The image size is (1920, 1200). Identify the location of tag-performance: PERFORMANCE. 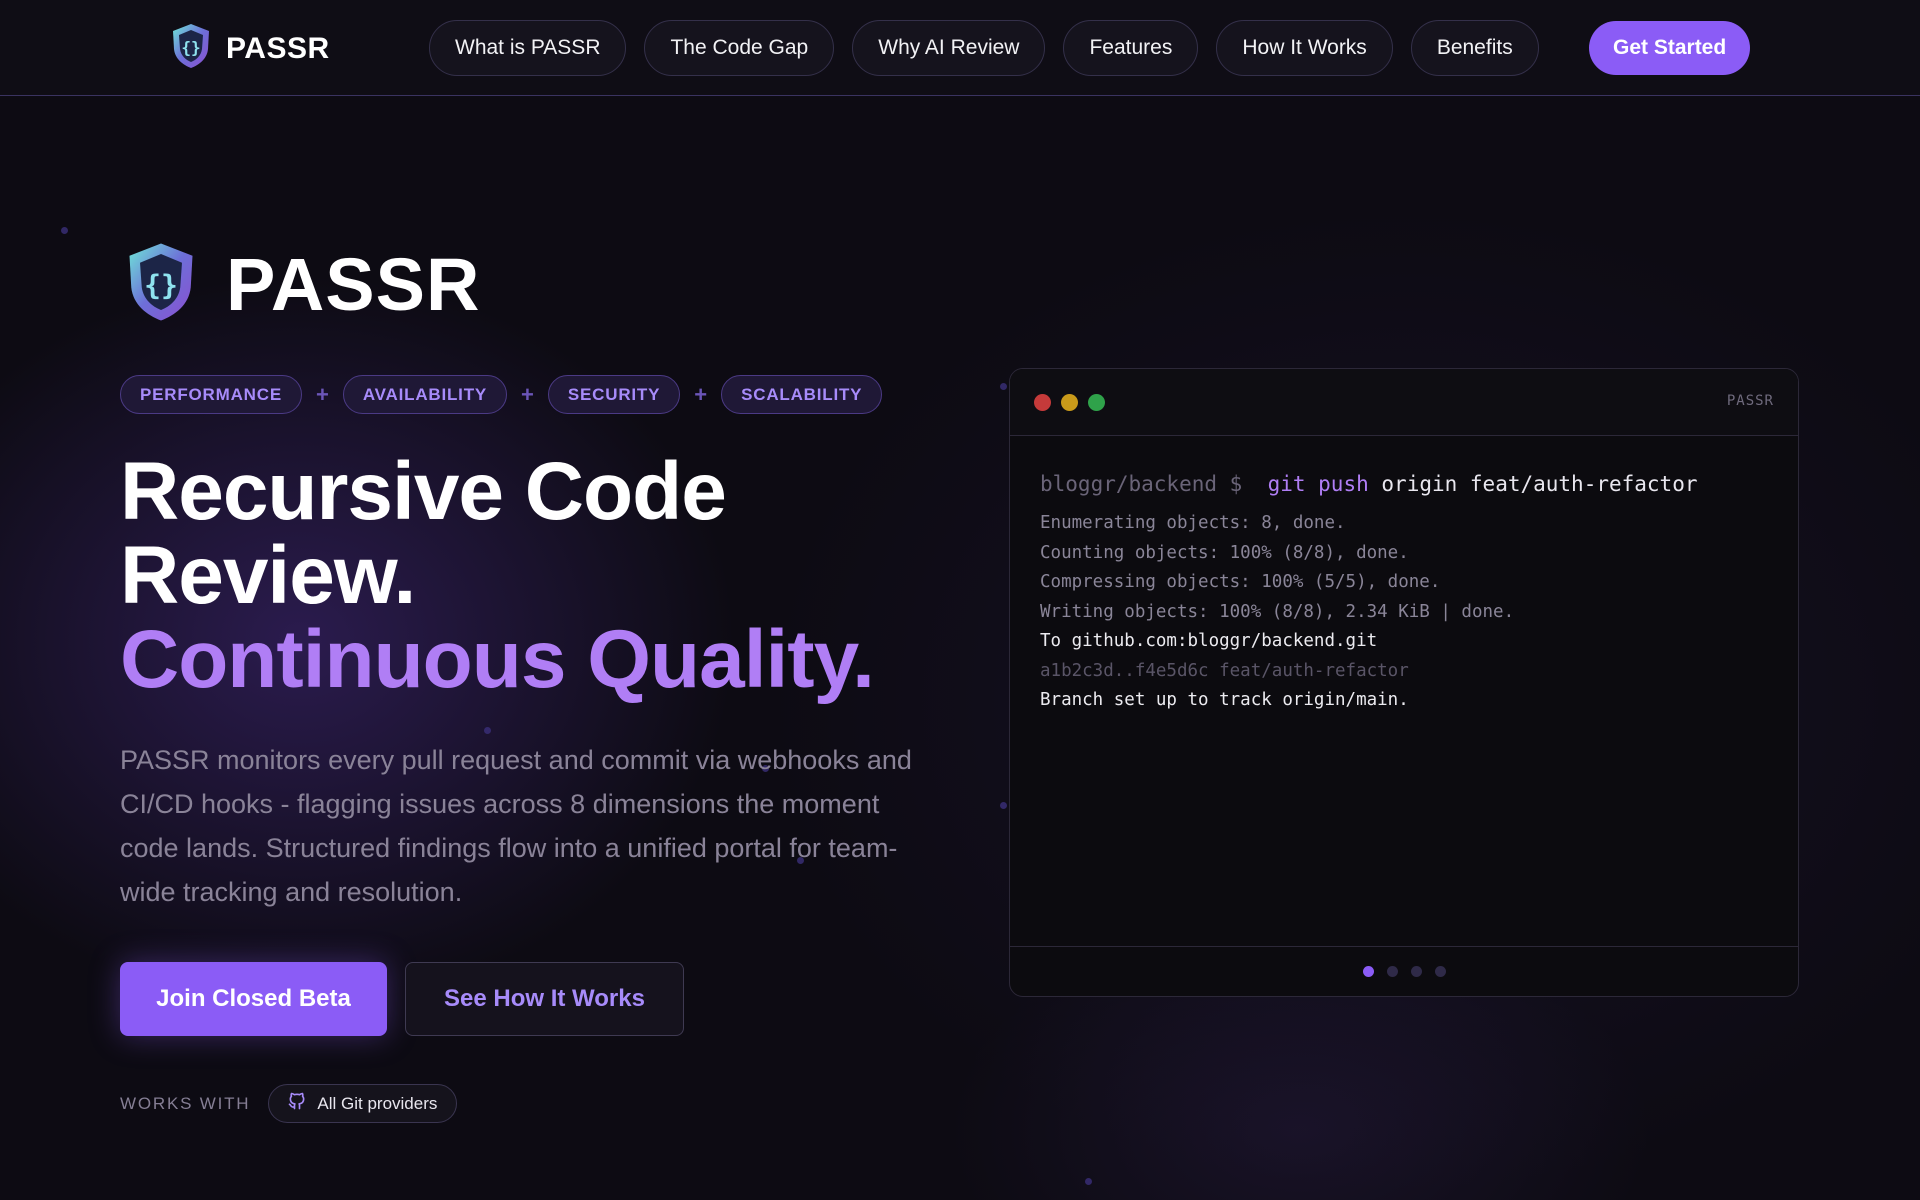
(211, 394).